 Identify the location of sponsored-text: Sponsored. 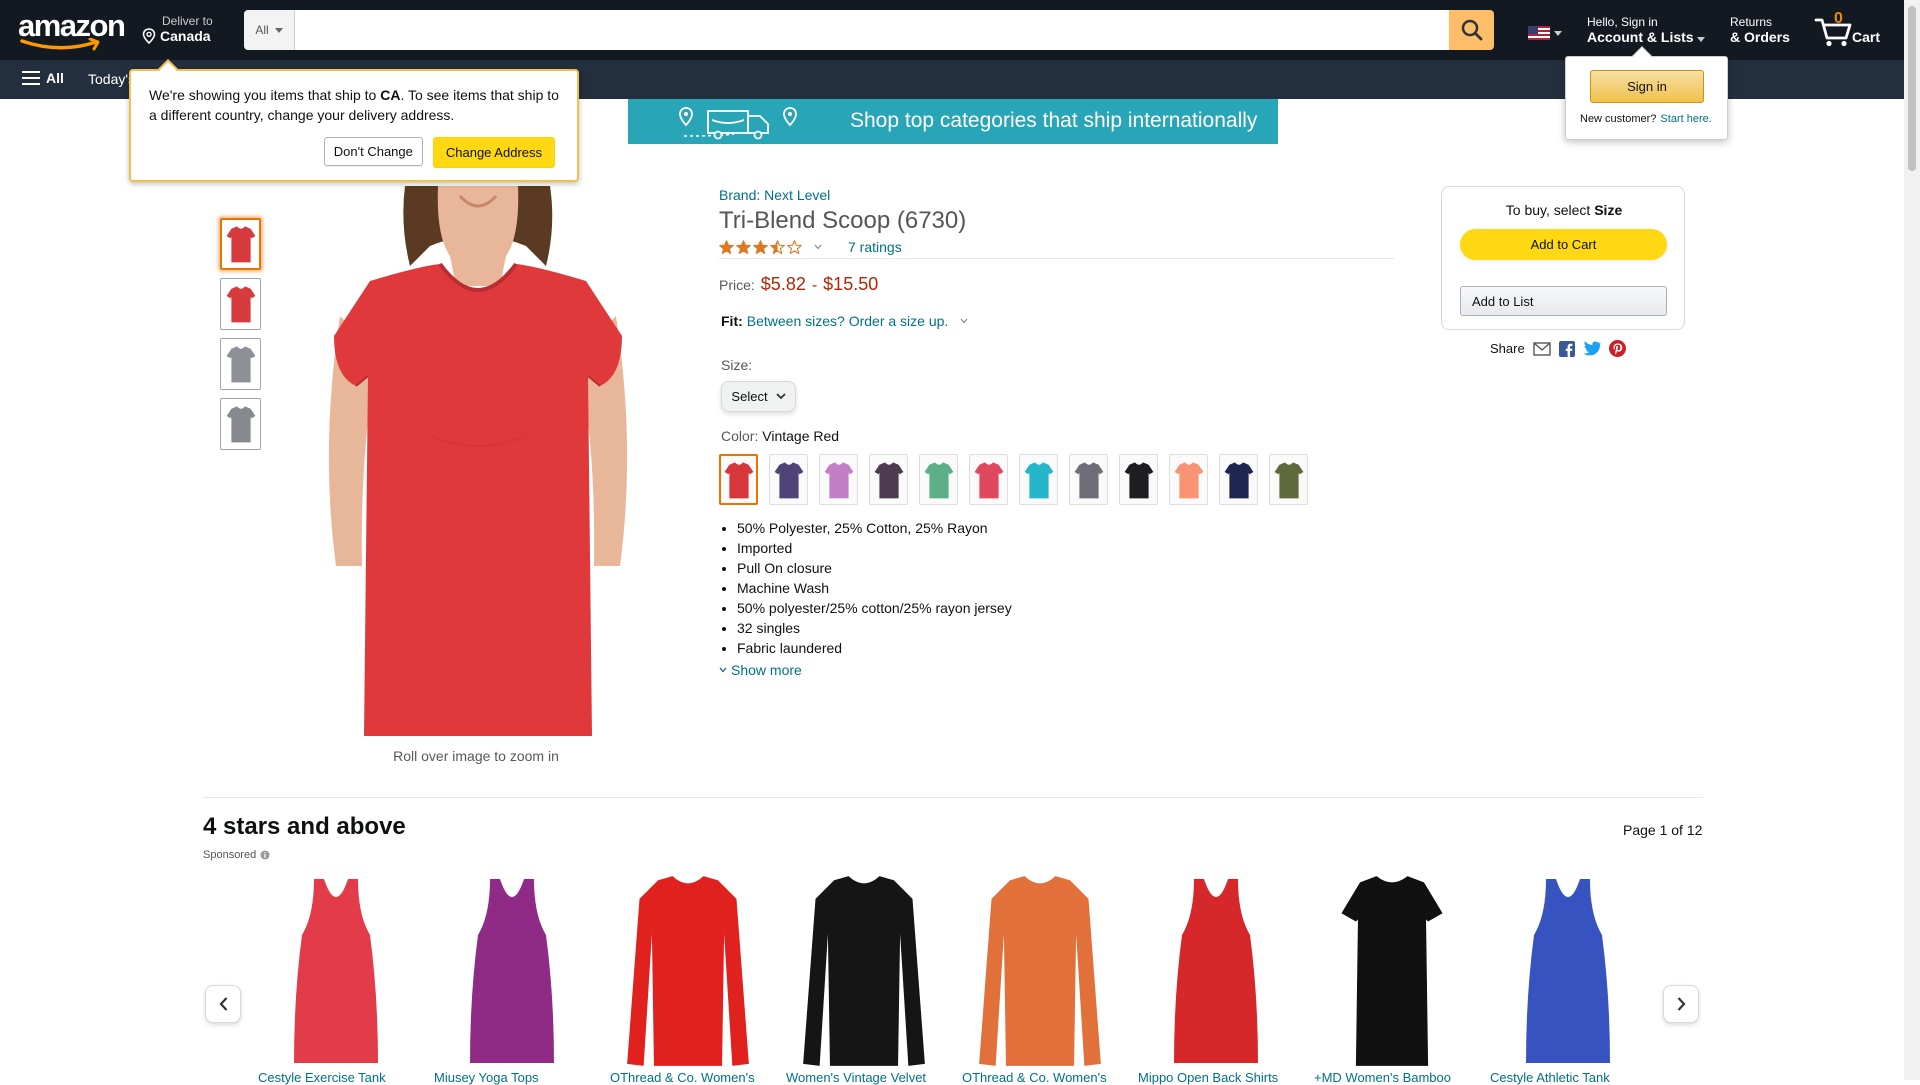
(230, 855).